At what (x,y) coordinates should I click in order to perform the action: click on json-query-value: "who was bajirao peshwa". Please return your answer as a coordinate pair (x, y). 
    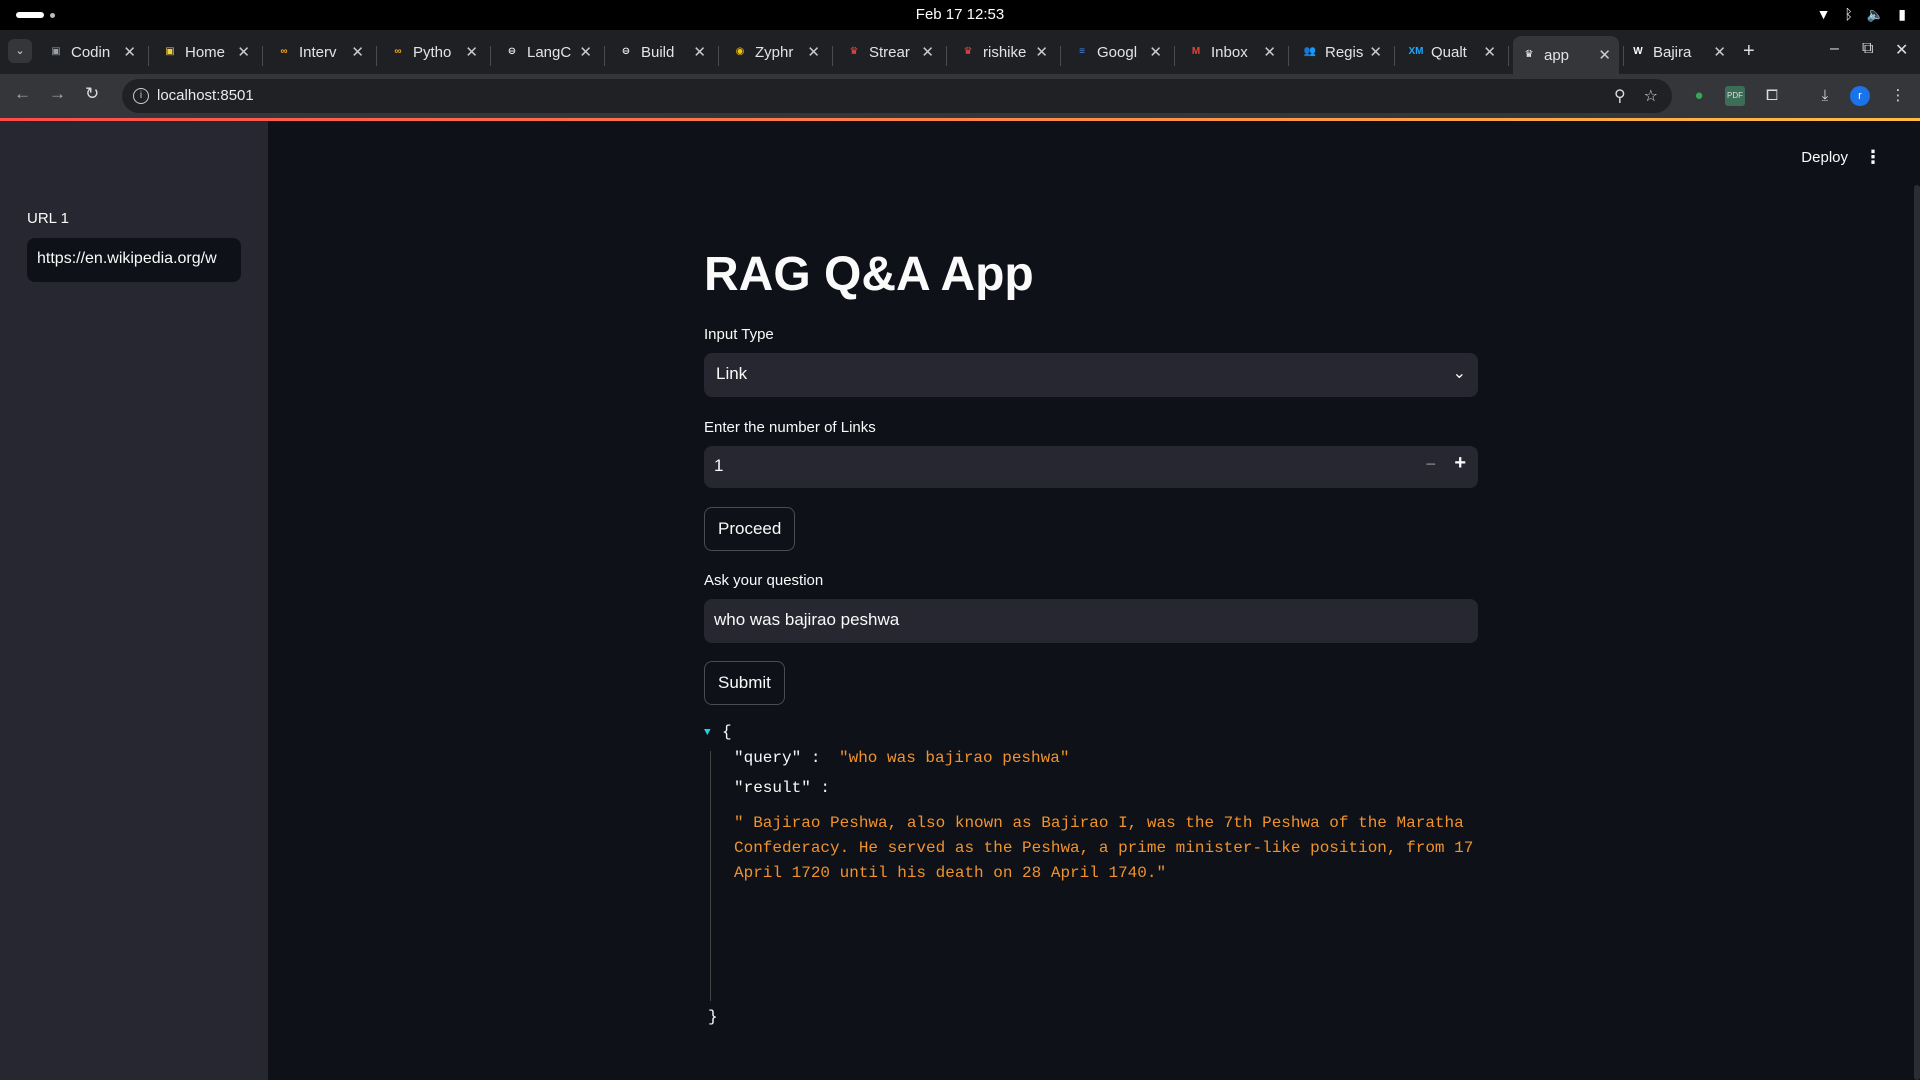
    Looking at the image, I should click on (954, 758).